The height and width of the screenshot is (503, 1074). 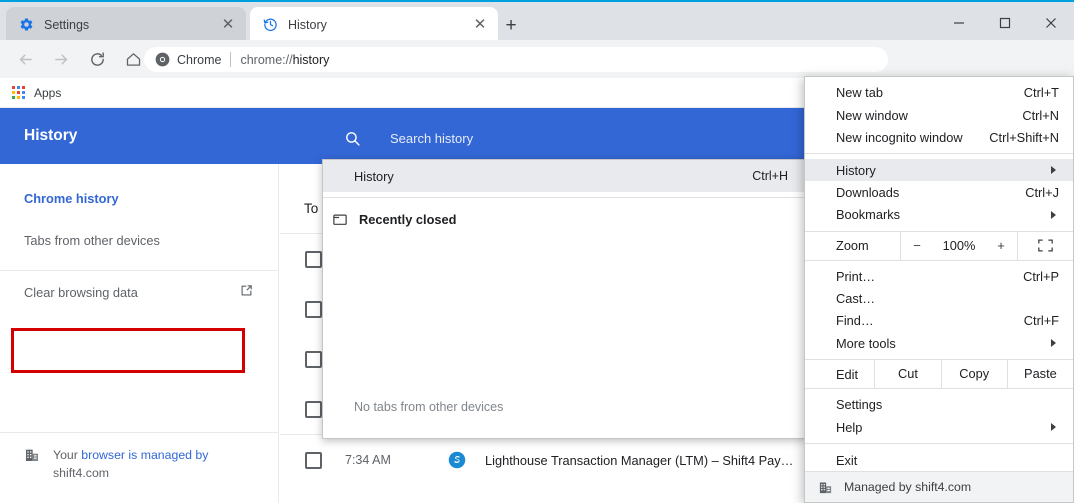 I want to click on forward-icon, so click(x=61, y=59).